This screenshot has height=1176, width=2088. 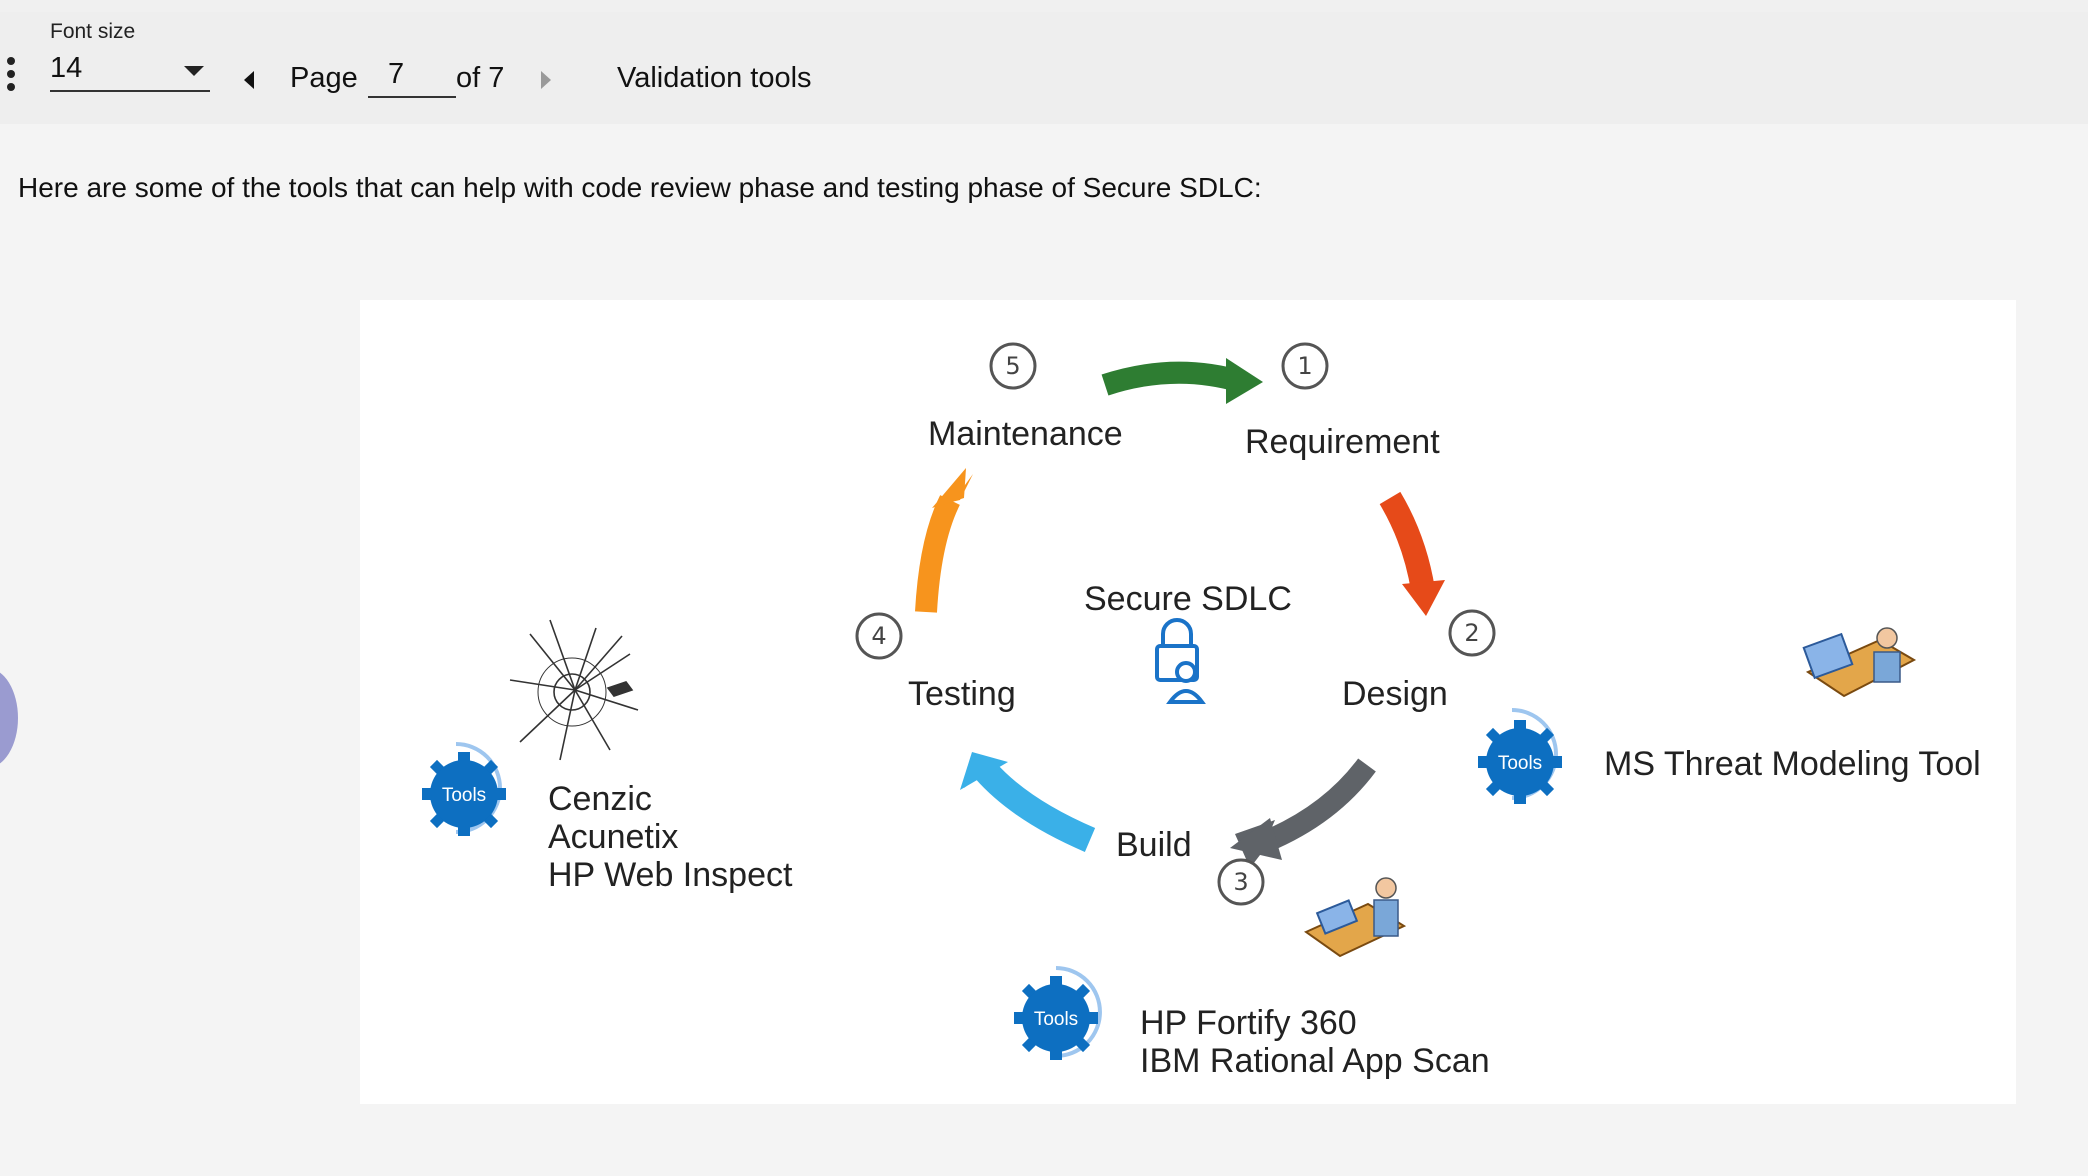 What do you see at coordinates (1303, 813) in the screenshot?
I see `arrow-design-to-build` at bounding box center [1303, 813].